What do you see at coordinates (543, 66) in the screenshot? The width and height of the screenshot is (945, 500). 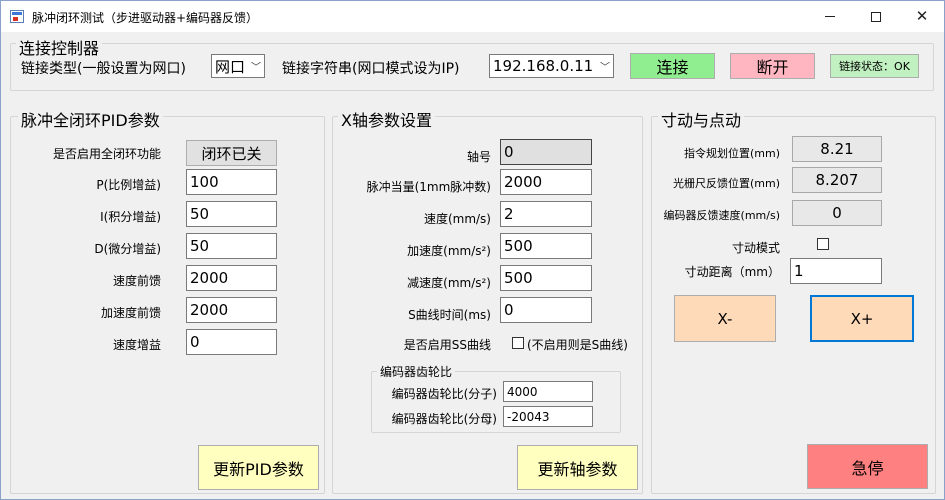 I see `connection-string-value: 192.168.0.11` at bounding box center [543, 66].